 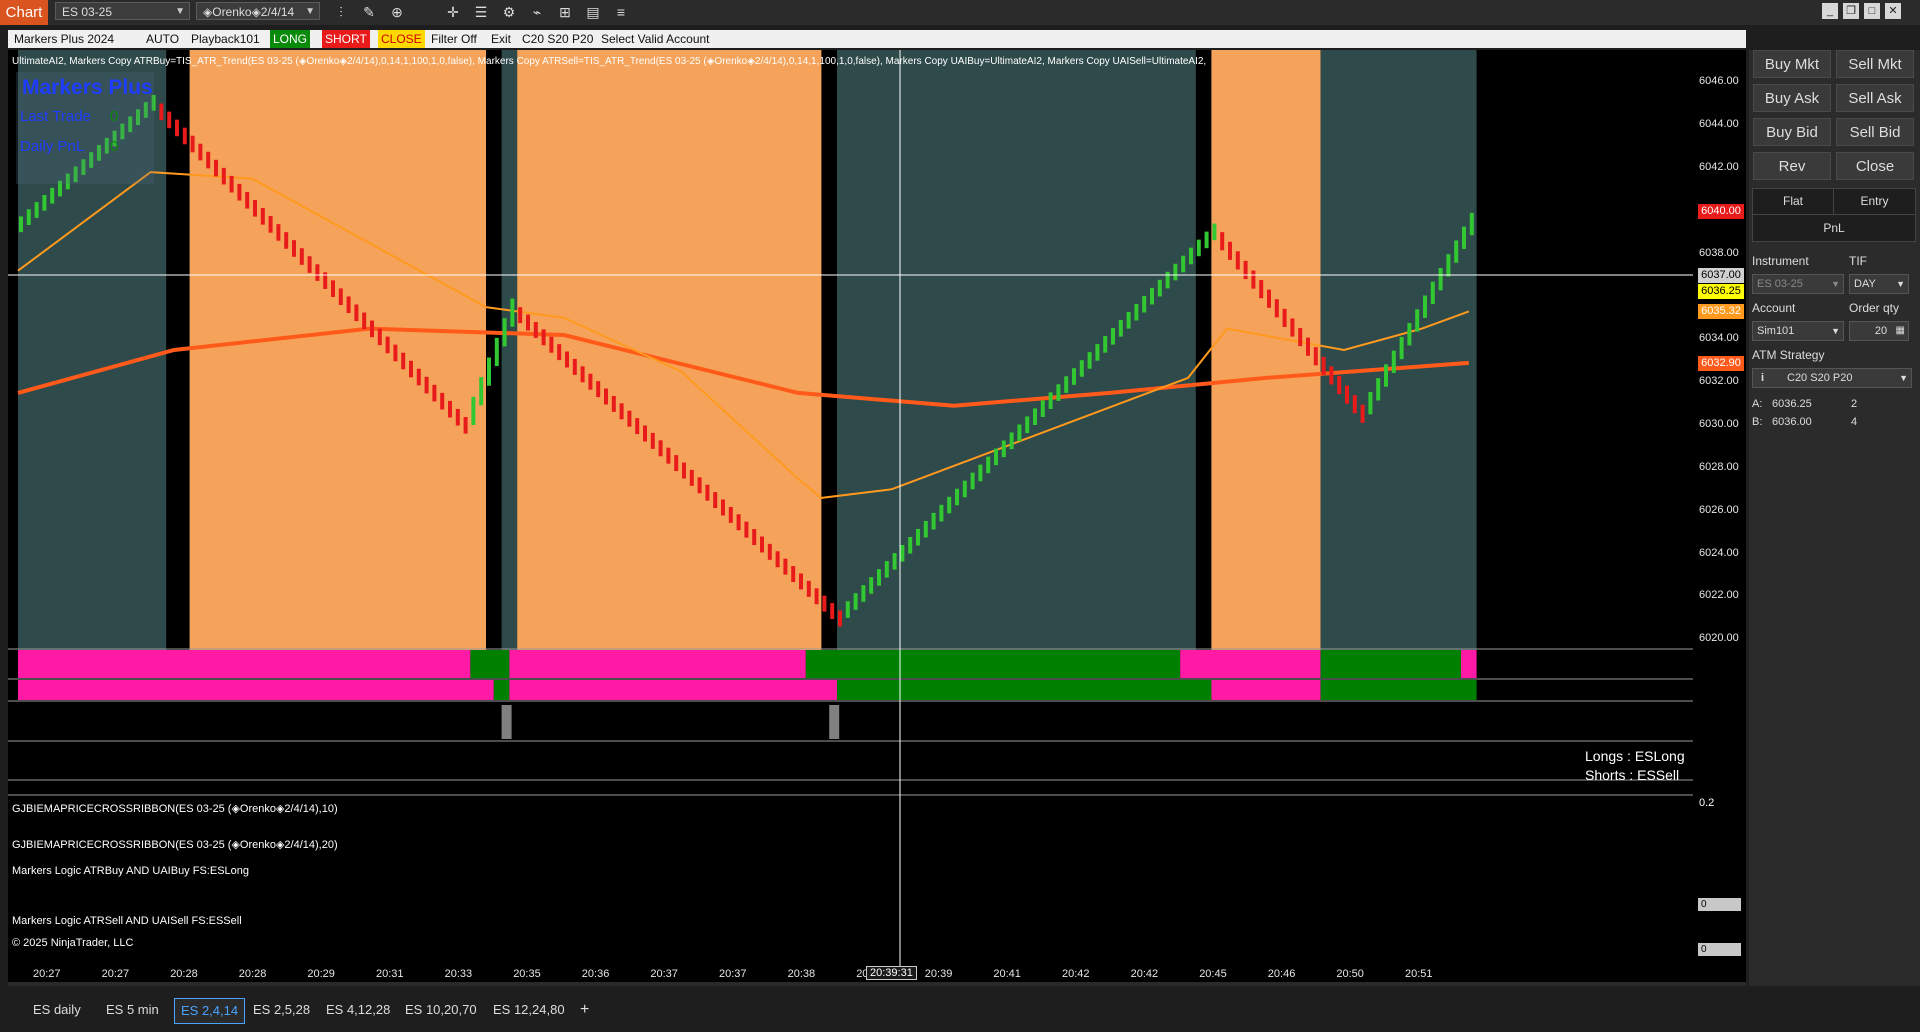 I want to click on sell-ask-button: Sell Ask, so click(x=1875, y=98).